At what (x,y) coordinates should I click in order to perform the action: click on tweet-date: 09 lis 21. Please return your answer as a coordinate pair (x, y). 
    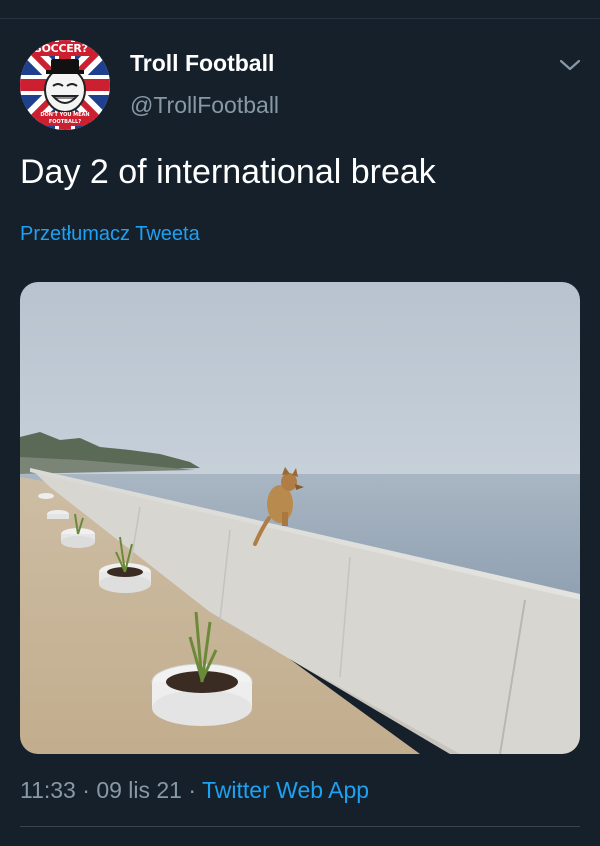
    Looking at the image, I should click on (139, 790).